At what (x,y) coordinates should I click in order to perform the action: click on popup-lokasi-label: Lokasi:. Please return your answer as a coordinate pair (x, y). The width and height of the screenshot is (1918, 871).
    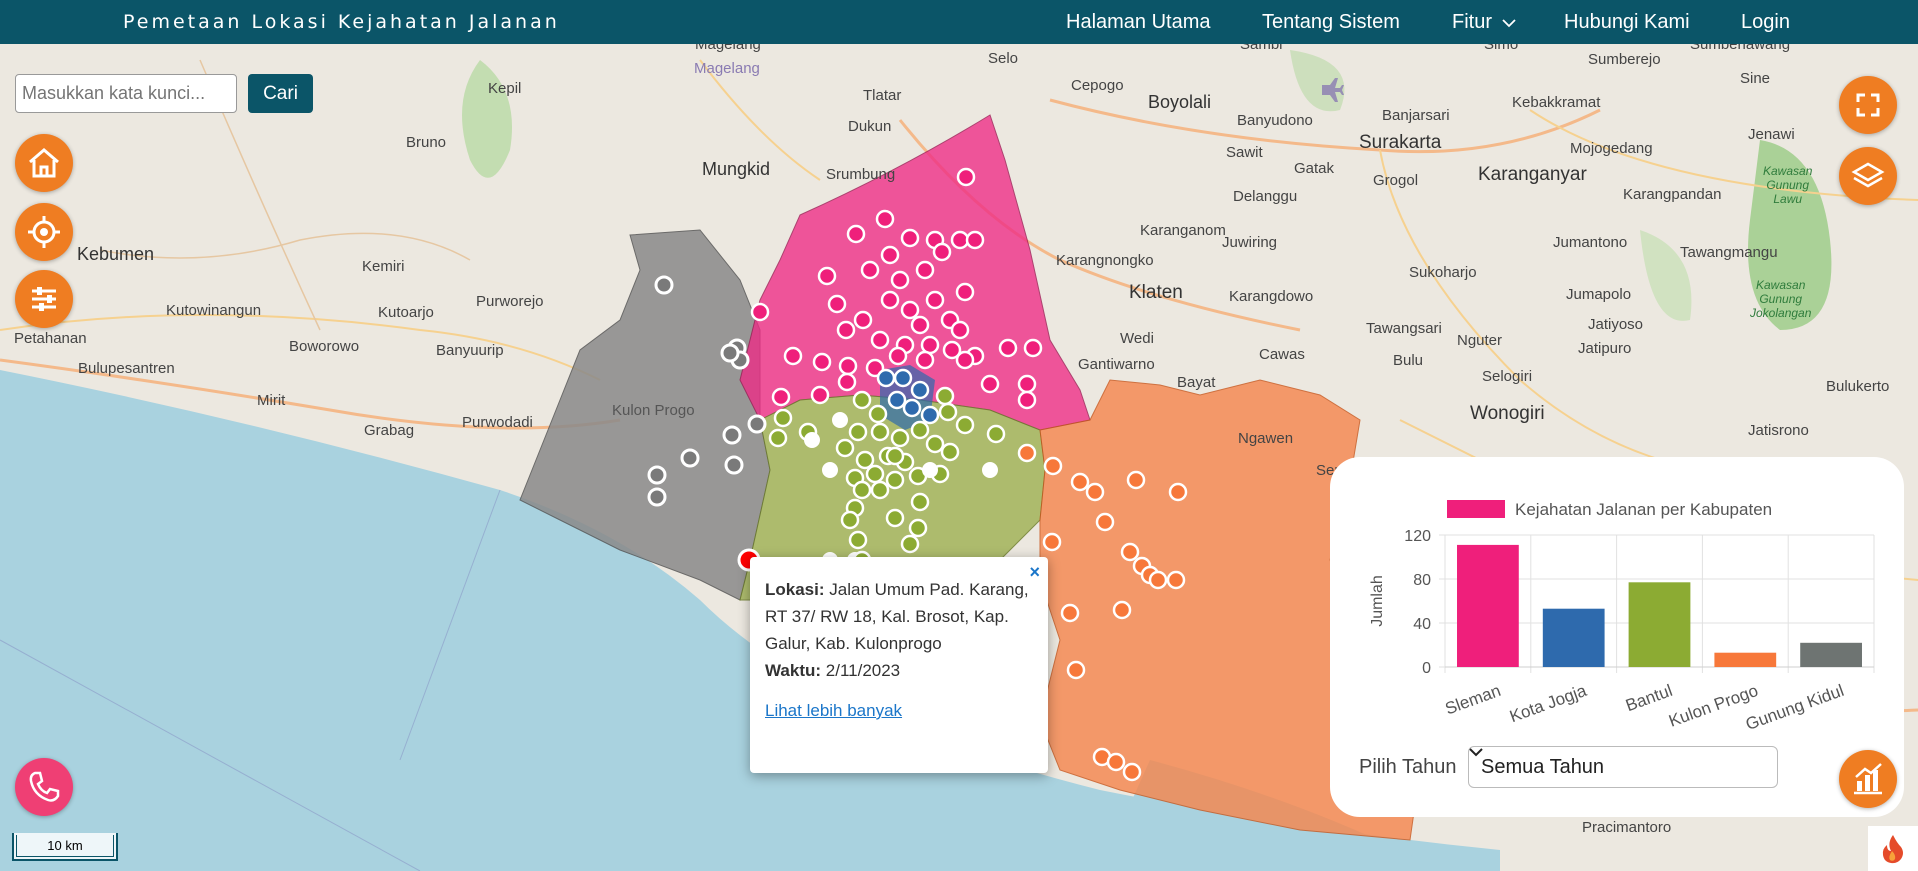
    Looking at the image, I should click on (795, 589).